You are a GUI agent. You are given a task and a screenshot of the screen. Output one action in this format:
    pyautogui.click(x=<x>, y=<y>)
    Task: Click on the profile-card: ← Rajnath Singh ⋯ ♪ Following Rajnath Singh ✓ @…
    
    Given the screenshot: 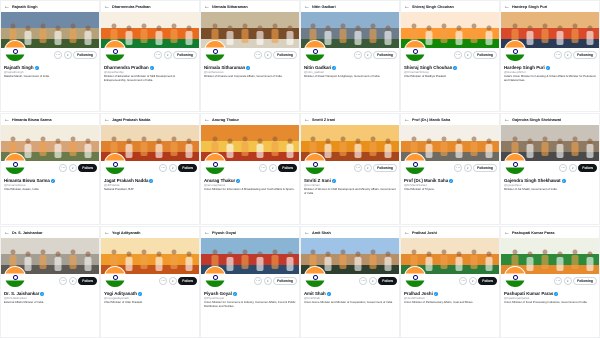 What is the action you would take?
    pyautogui.click(x=50, y=56)
    